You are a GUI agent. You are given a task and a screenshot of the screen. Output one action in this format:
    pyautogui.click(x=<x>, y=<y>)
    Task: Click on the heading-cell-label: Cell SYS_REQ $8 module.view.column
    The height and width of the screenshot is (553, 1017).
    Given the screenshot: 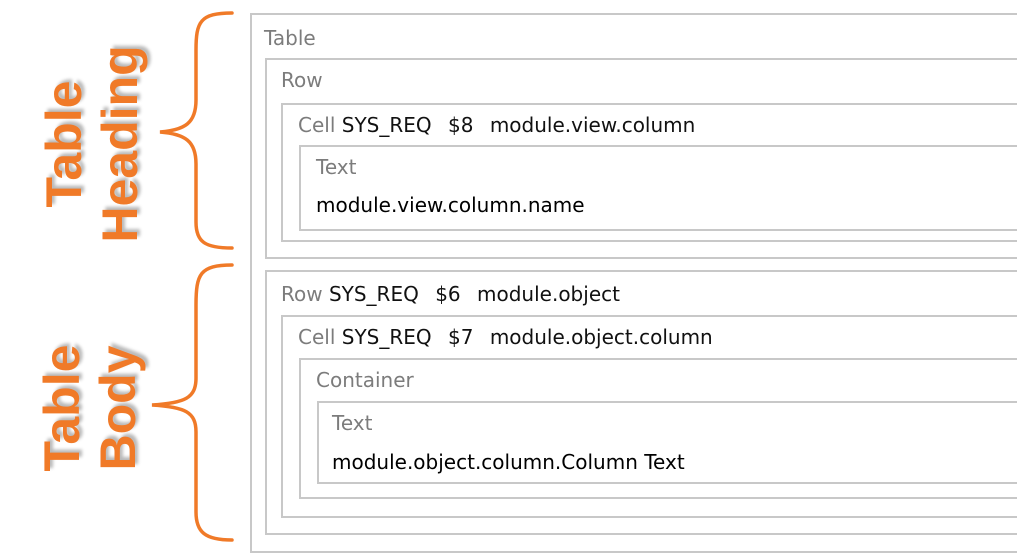 What is the action you would take?
    pyautogui.click(x=496, y=125)
    